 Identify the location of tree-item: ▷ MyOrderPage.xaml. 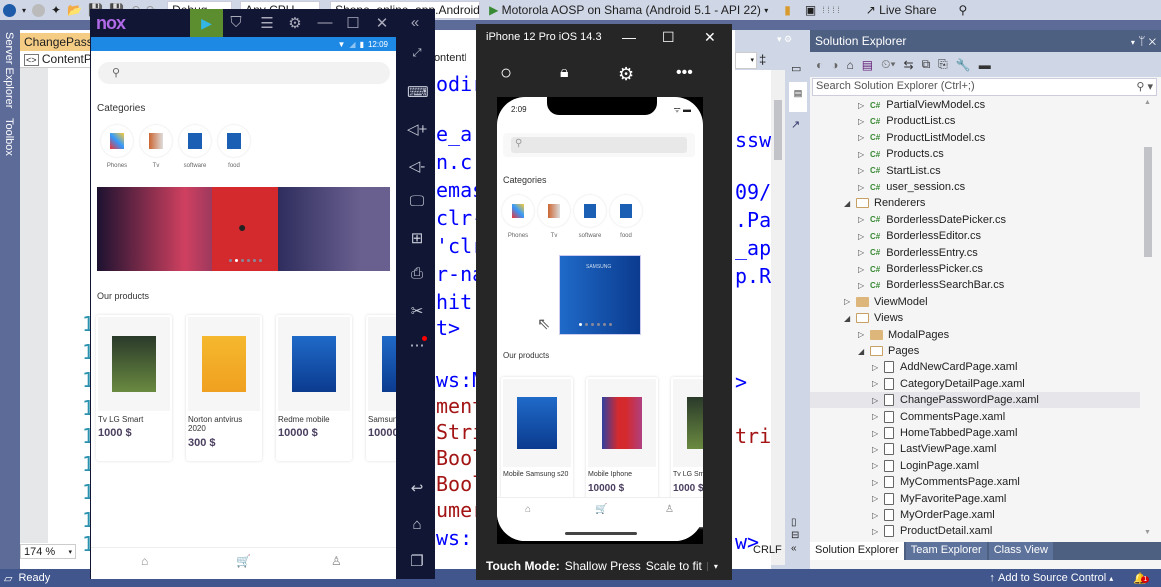
(933, 515).